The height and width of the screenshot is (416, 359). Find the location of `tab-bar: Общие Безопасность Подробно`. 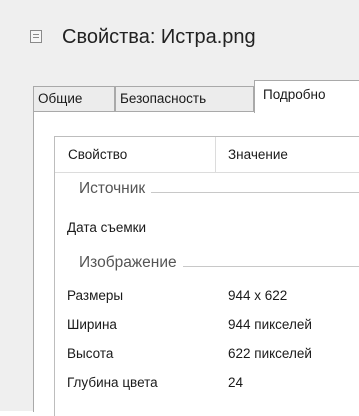

tab-bar: Общие Безопасность Подробно is located at coordinates (179, 94).